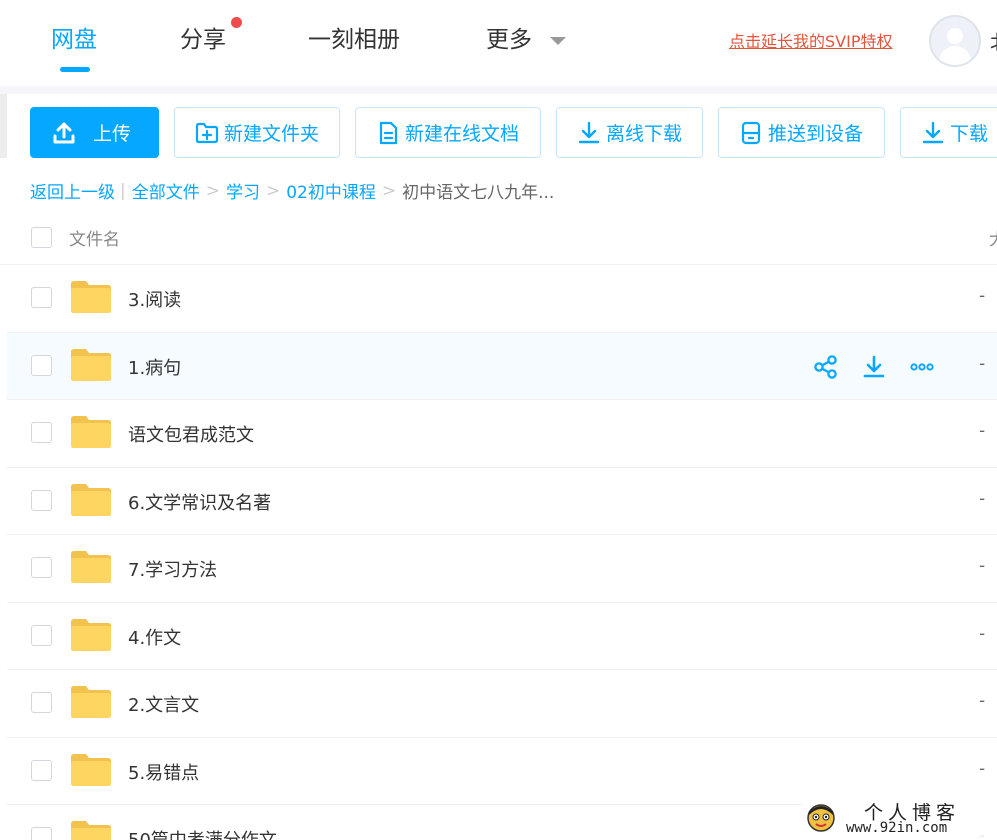  Describe the element at coordinates (948, 132) in the screenshot. I see `download-button: 下载` at that location.